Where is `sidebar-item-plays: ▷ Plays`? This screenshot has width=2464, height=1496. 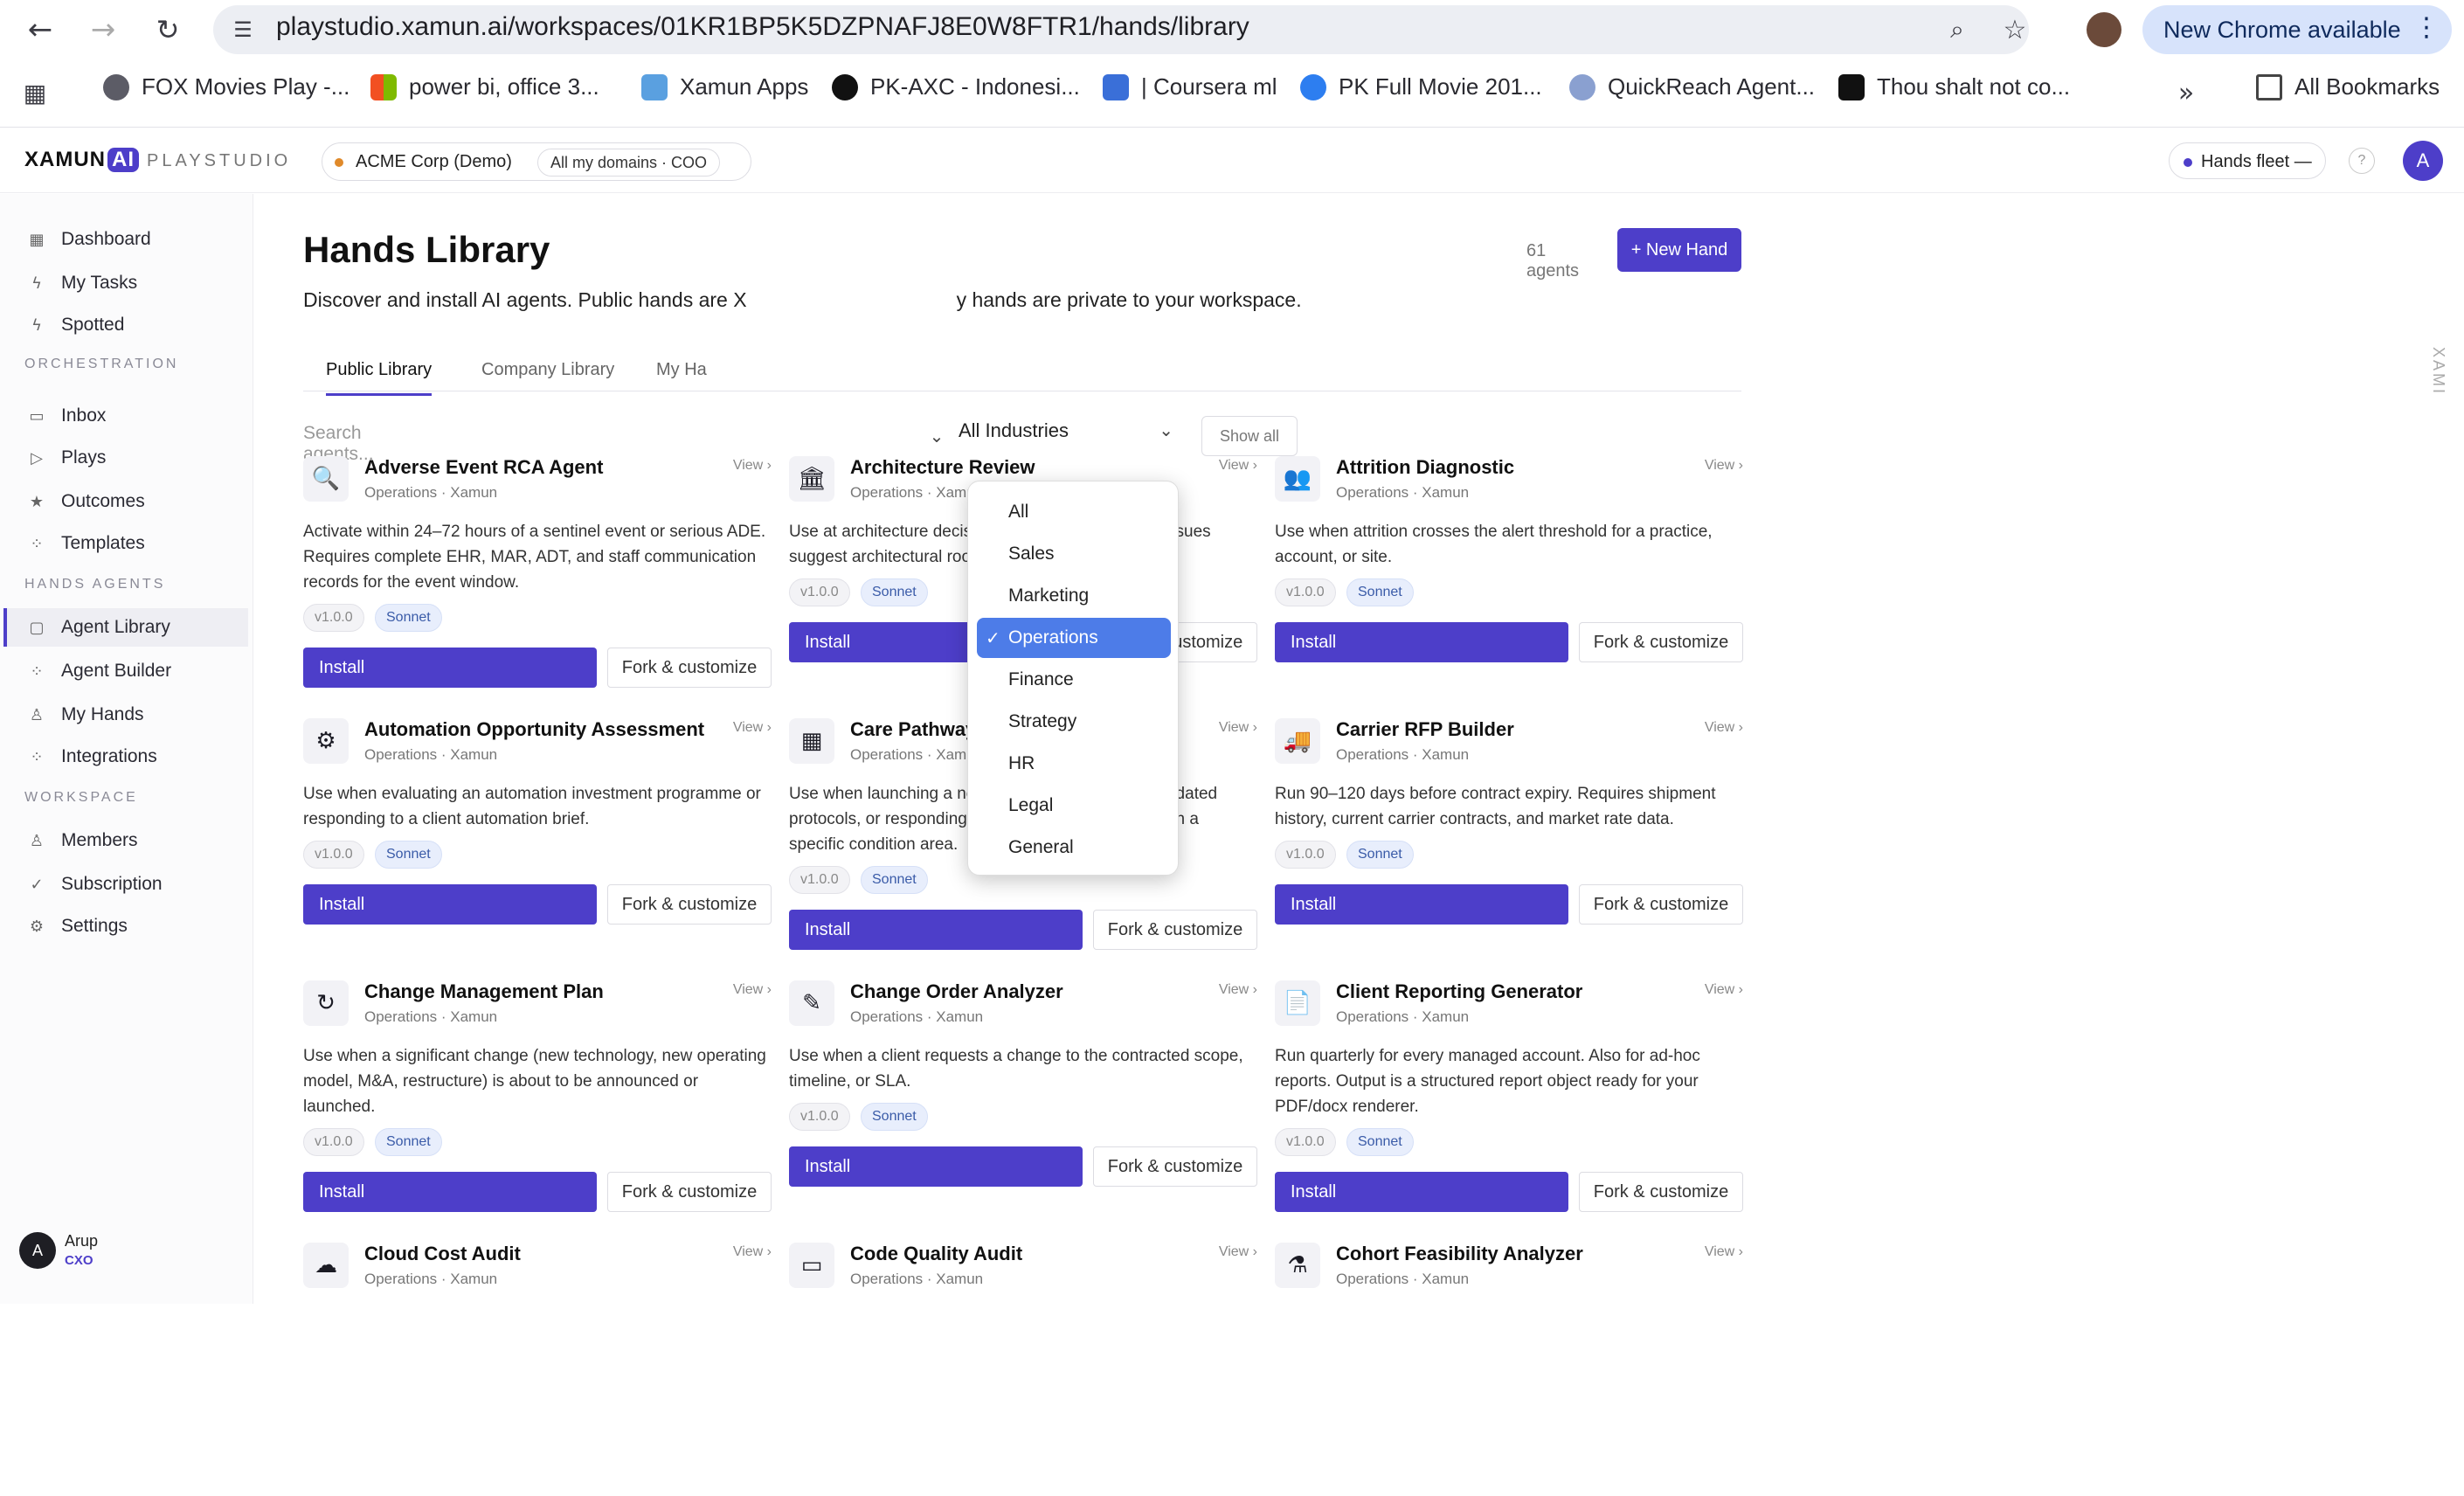 sidebar-item-plays: ▷ Plays is located at coordinates (129, 458).